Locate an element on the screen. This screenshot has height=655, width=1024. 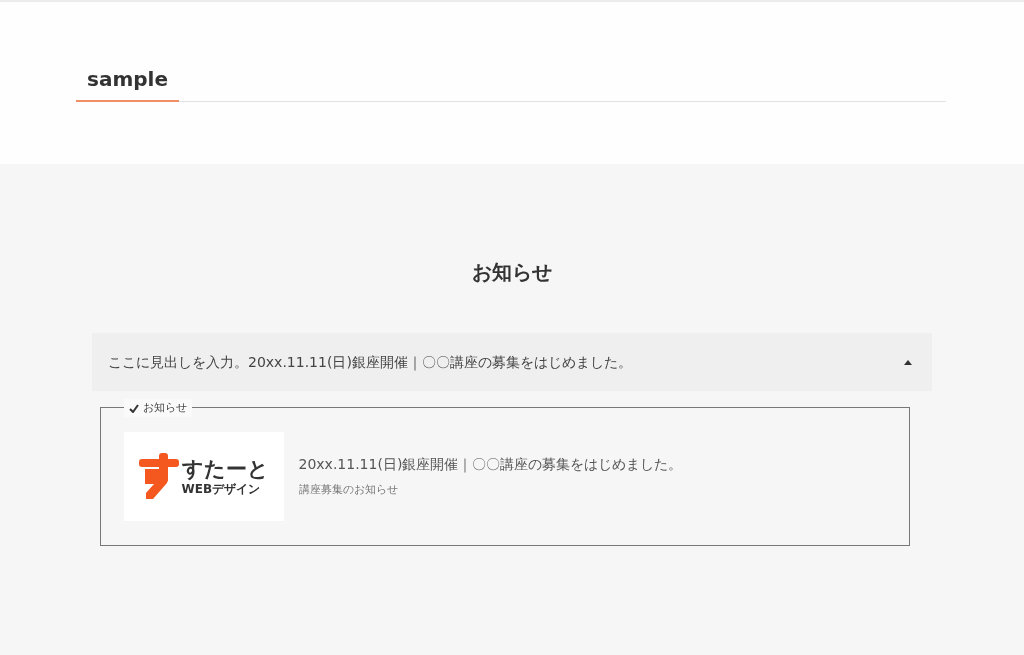
news-excerpt: 講座募集のお知らせ is located at coordinates (348, 490).